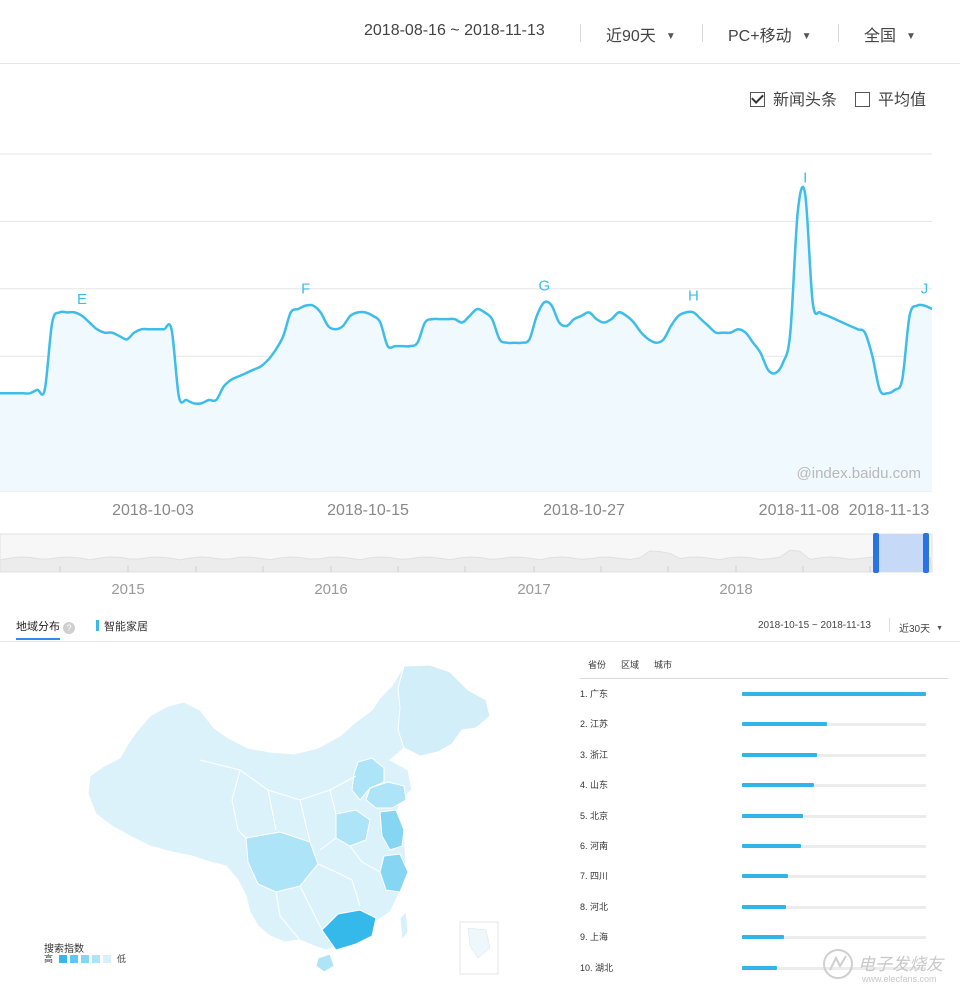  Describe the element at coordinates (597, 665) in the screenshot. I see `tab-province: 省份` at that location.